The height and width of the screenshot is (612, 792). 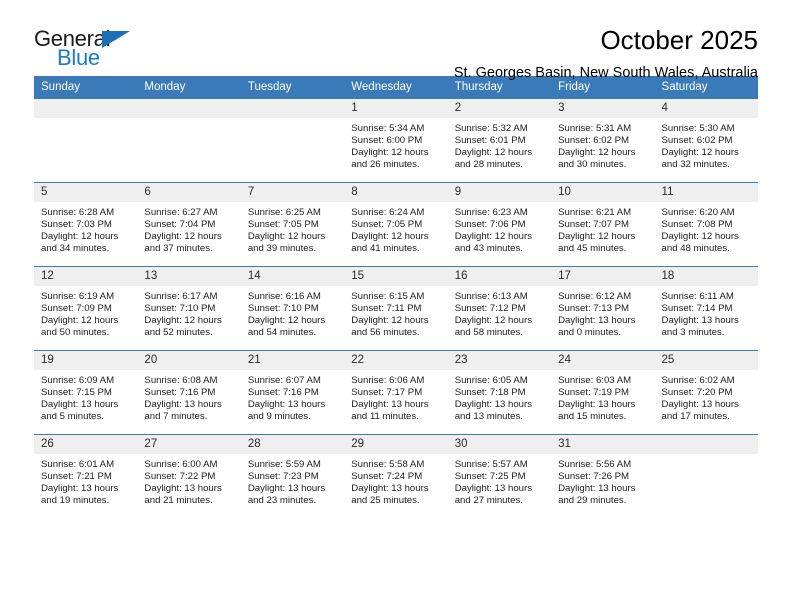 I want to click on day-number: 13, so click(x=189, y=276).